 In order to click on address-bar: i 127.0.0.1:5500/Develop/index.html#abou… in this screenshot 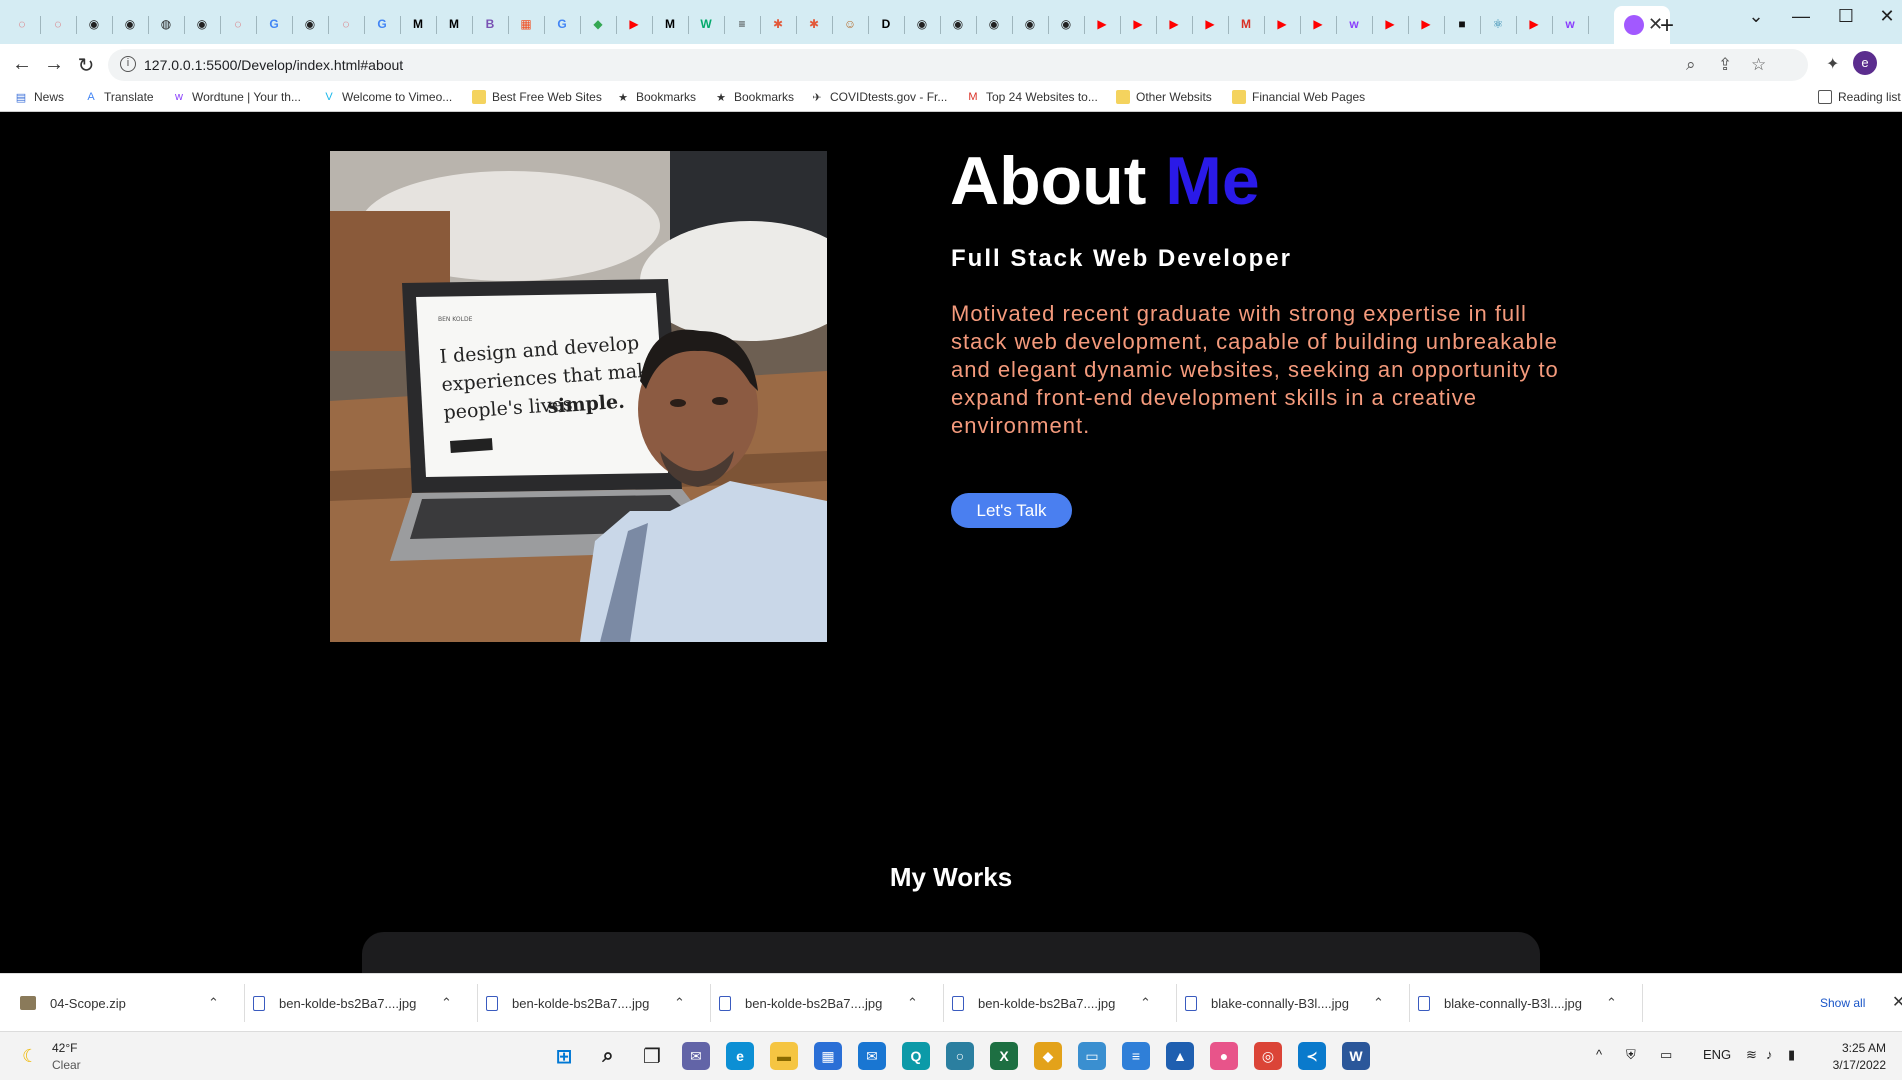, I will do `click(958, 65)`.